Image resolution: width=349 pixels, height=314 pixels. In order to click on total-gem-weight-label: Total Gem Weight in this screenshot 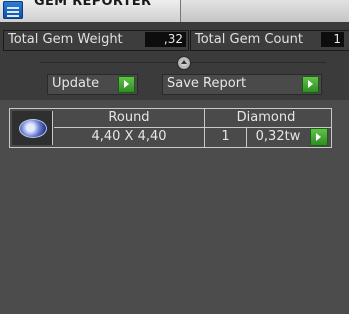, I will do `click(65, 39)`.